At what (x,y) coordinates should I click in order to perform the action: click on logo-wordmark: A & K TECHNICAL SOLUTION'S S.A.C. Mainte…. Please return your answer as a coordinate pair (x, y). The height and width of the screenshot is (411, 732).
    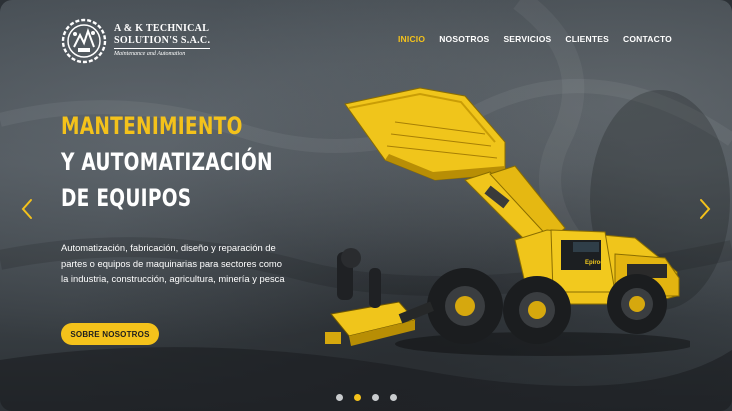
    Looking at the image, I should click on (162, 41).